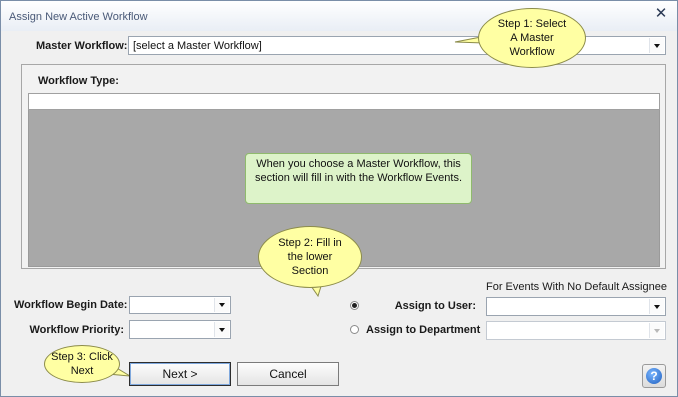 This screenshot has height=397, width=678. What do you see at coordinates (82, 46) in the screenshot?
I see `master-workflow-label: Master Workflow:` at bounding box center [82, 46].